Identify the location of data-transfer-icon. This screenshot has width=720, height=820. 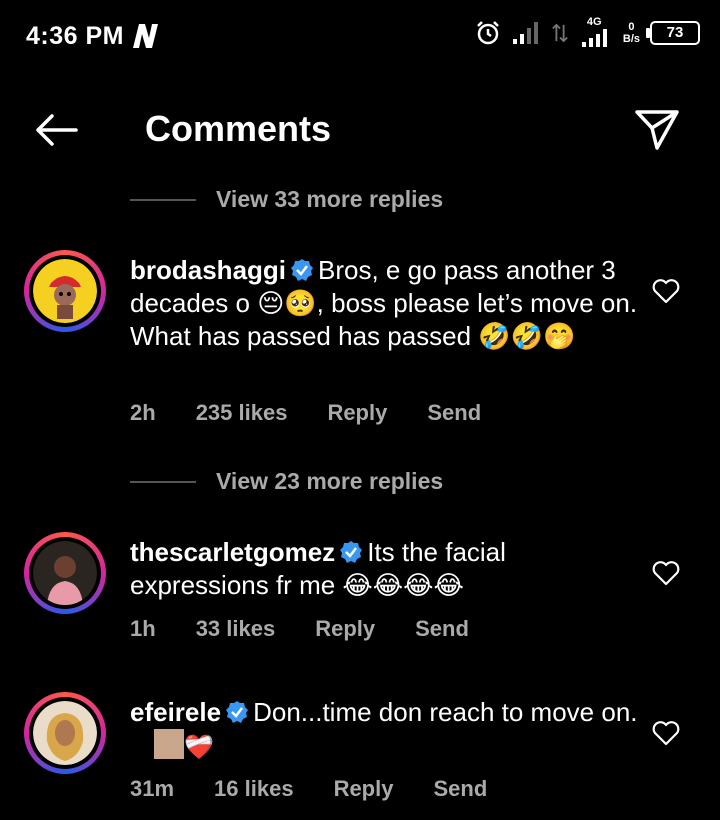
(560, 33).